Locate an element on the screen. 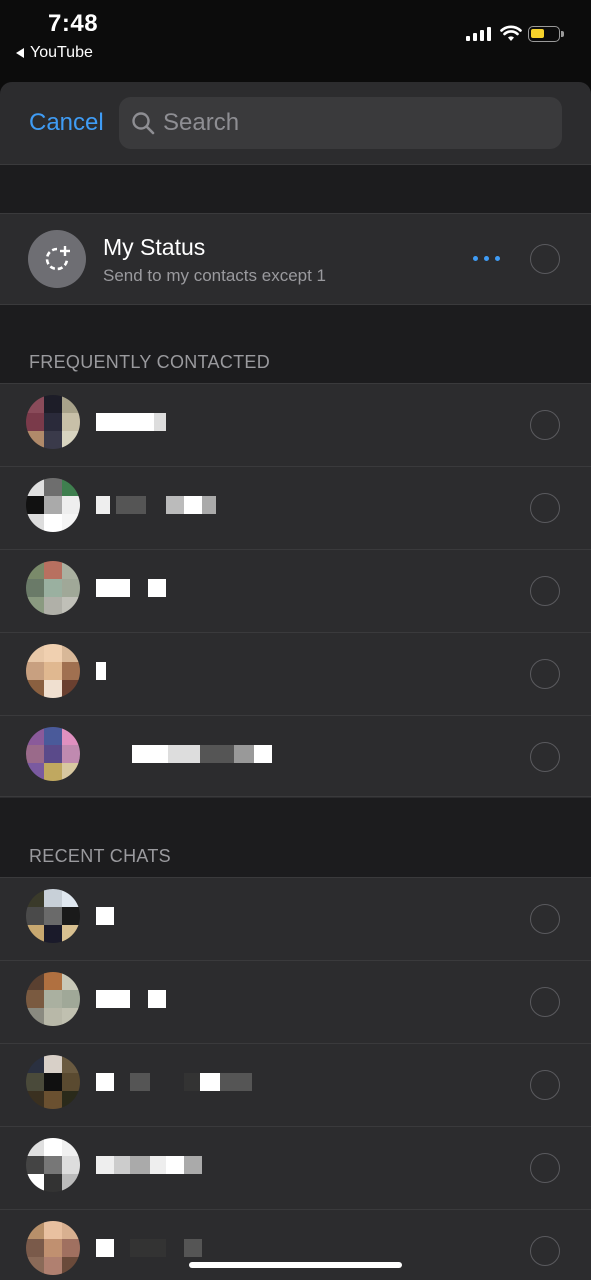 The width and height of the screenshot is (591, 1280). divider is located at coordinates (295, 796).